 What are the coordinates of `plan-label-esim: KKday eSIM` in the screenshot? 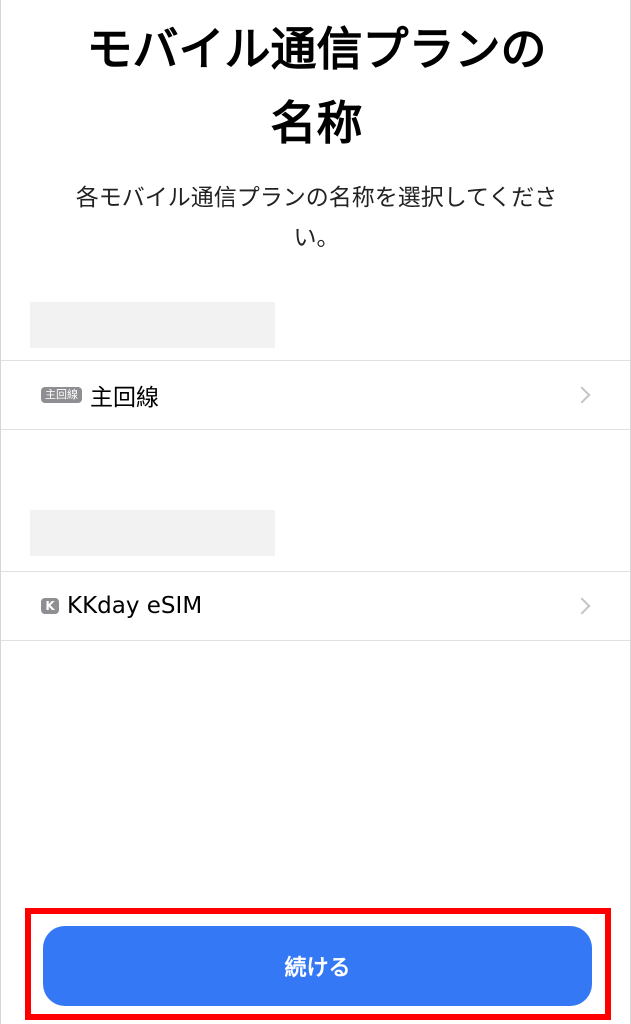 It's located at (135, 606).